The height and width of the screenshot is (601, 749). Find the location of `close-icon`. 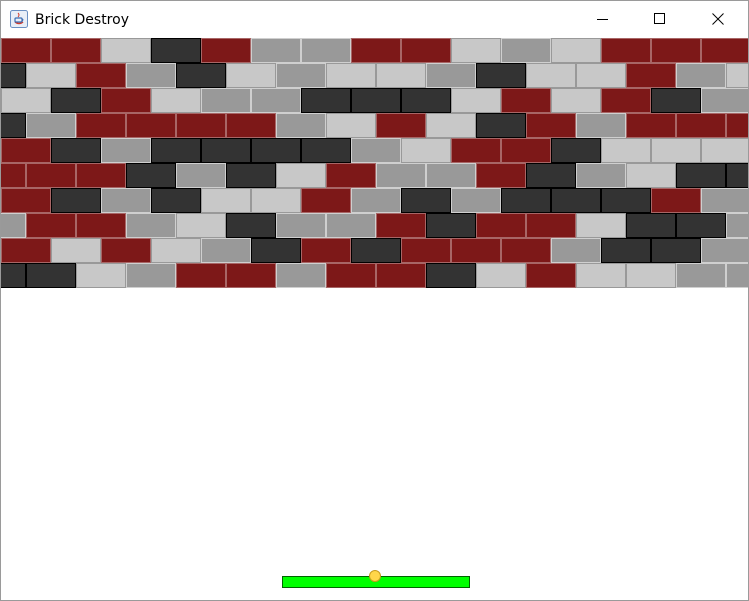

close-icon is located at coordinates (718, 19).